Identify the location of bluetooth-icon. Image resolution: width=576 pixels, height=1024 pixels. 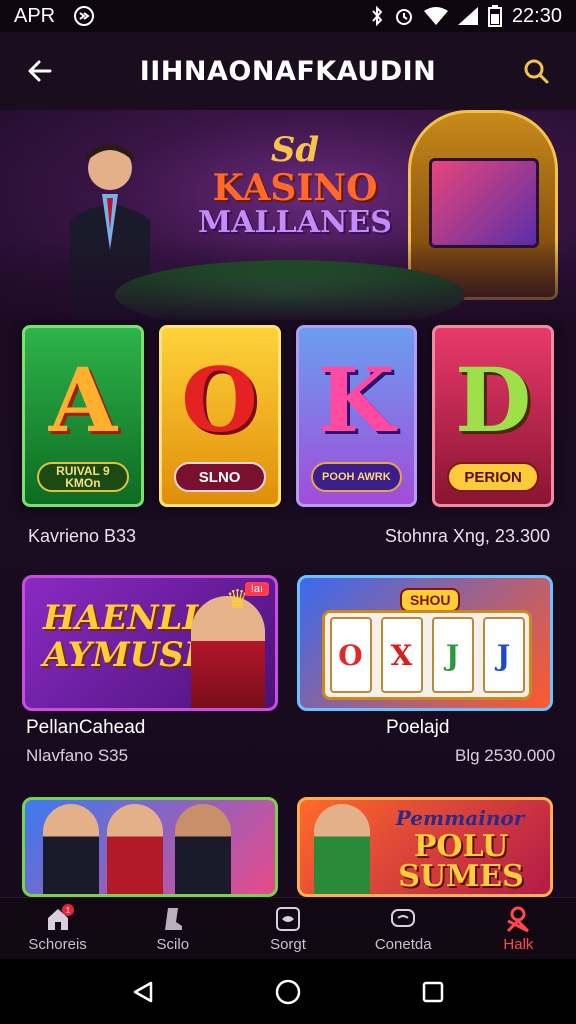
(377, 16).